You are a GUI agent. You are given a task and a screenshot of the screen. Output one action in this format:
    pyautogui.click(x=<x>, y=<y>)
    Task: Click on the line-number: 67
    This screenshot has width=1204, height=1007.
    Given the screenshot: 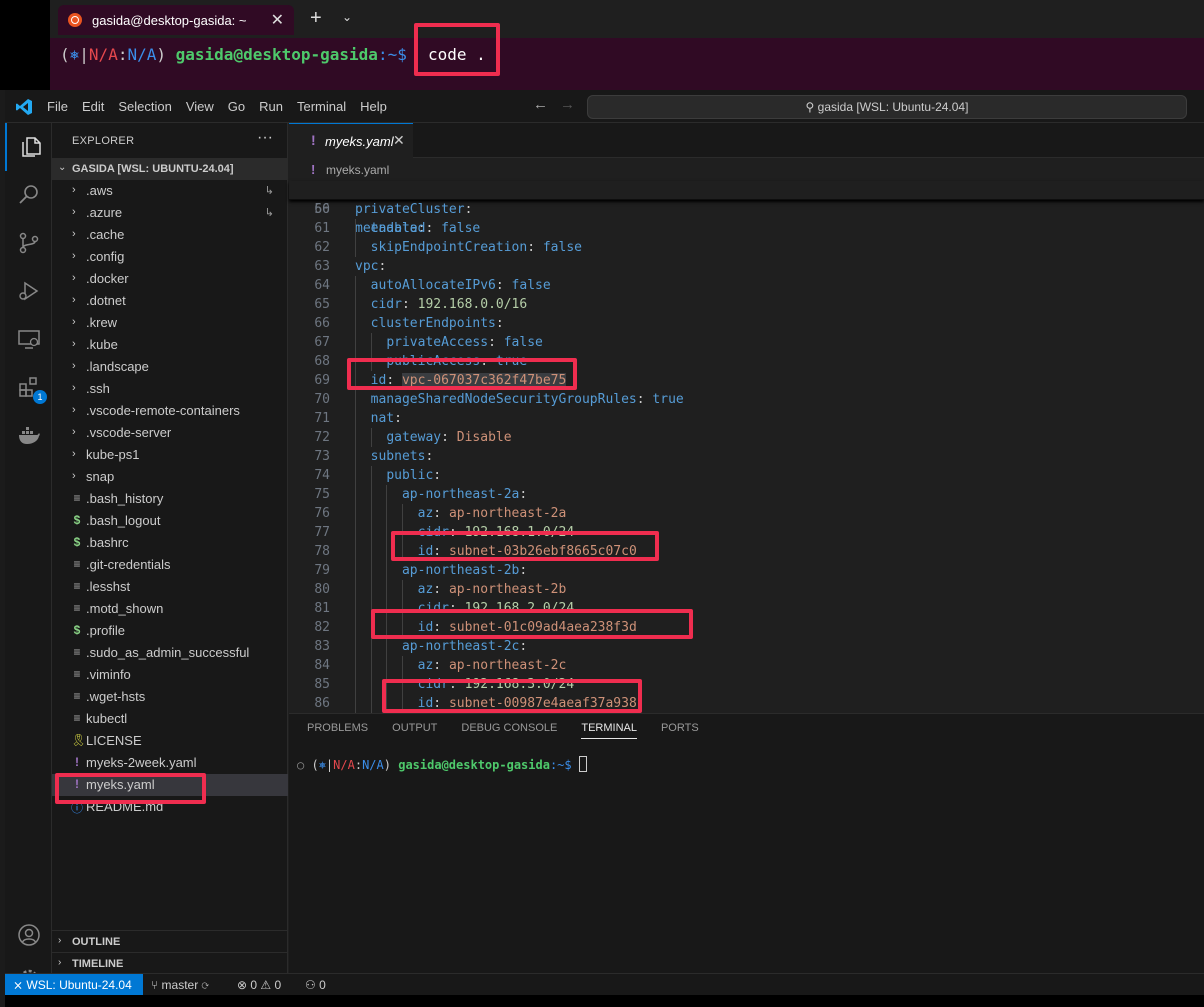 What is the action you would take?
    pyautogui.click(x=322, y=342)
    